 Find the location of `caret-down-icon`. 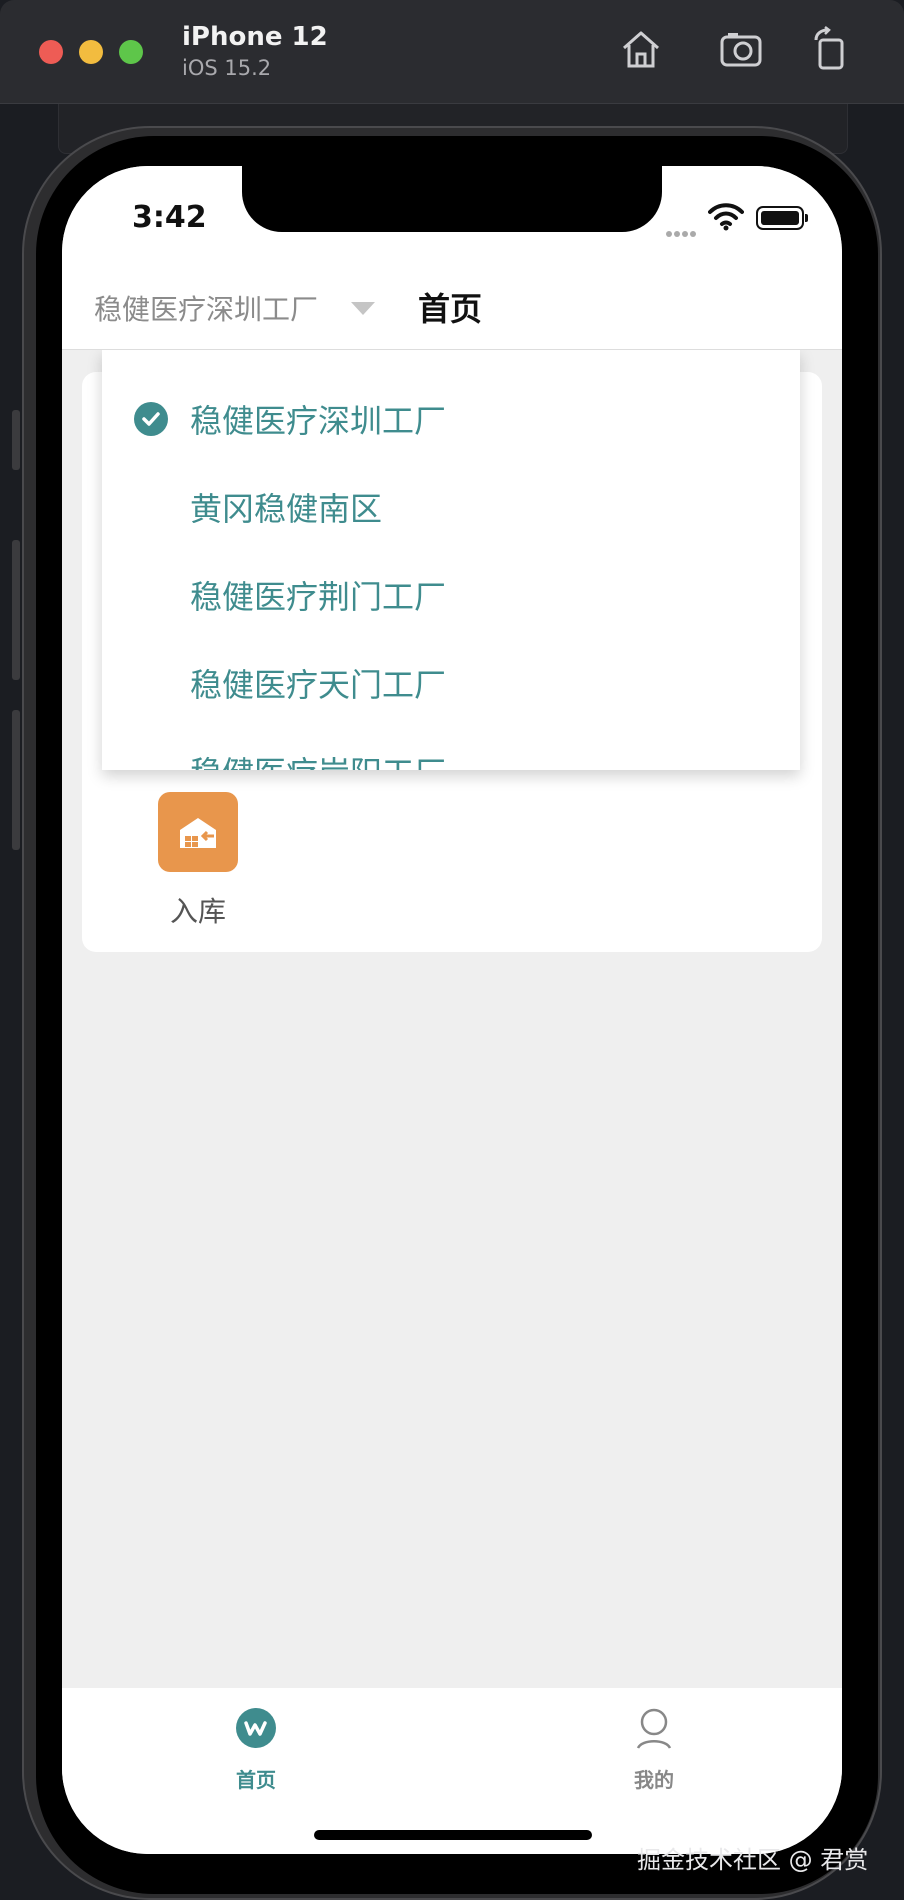

caret-down-icon is located at coordinates (363, 308).